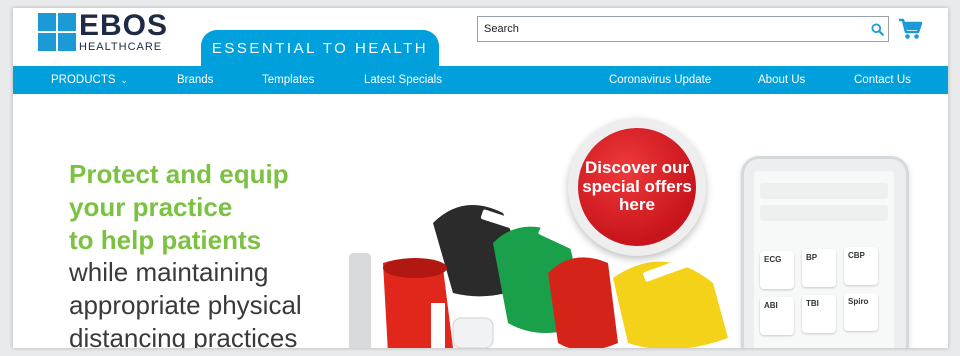 This screenshot has height=356, width=960. I want to click on hero-line-6: distancing practices, so click(183, 335).